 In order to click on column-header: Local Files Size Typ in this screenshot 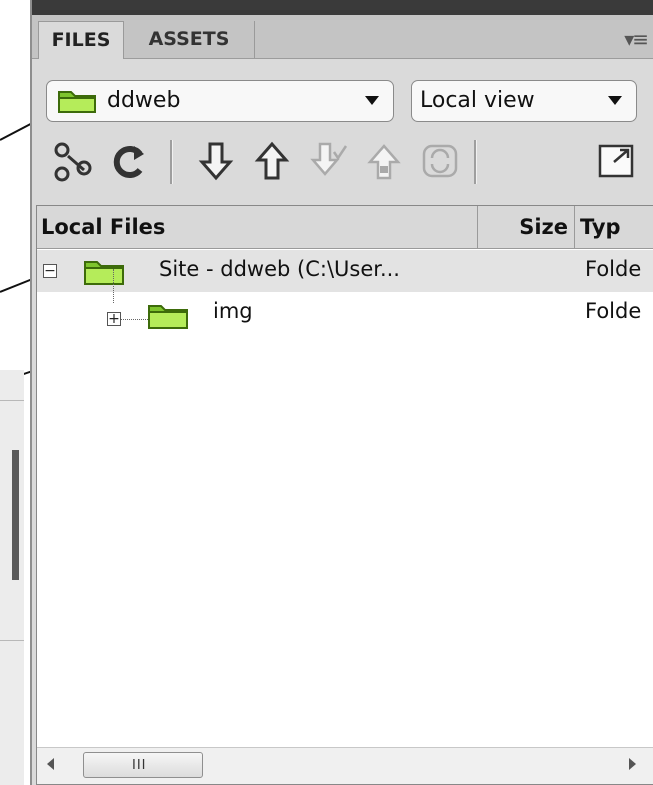, I will do `click(345, 227)`.